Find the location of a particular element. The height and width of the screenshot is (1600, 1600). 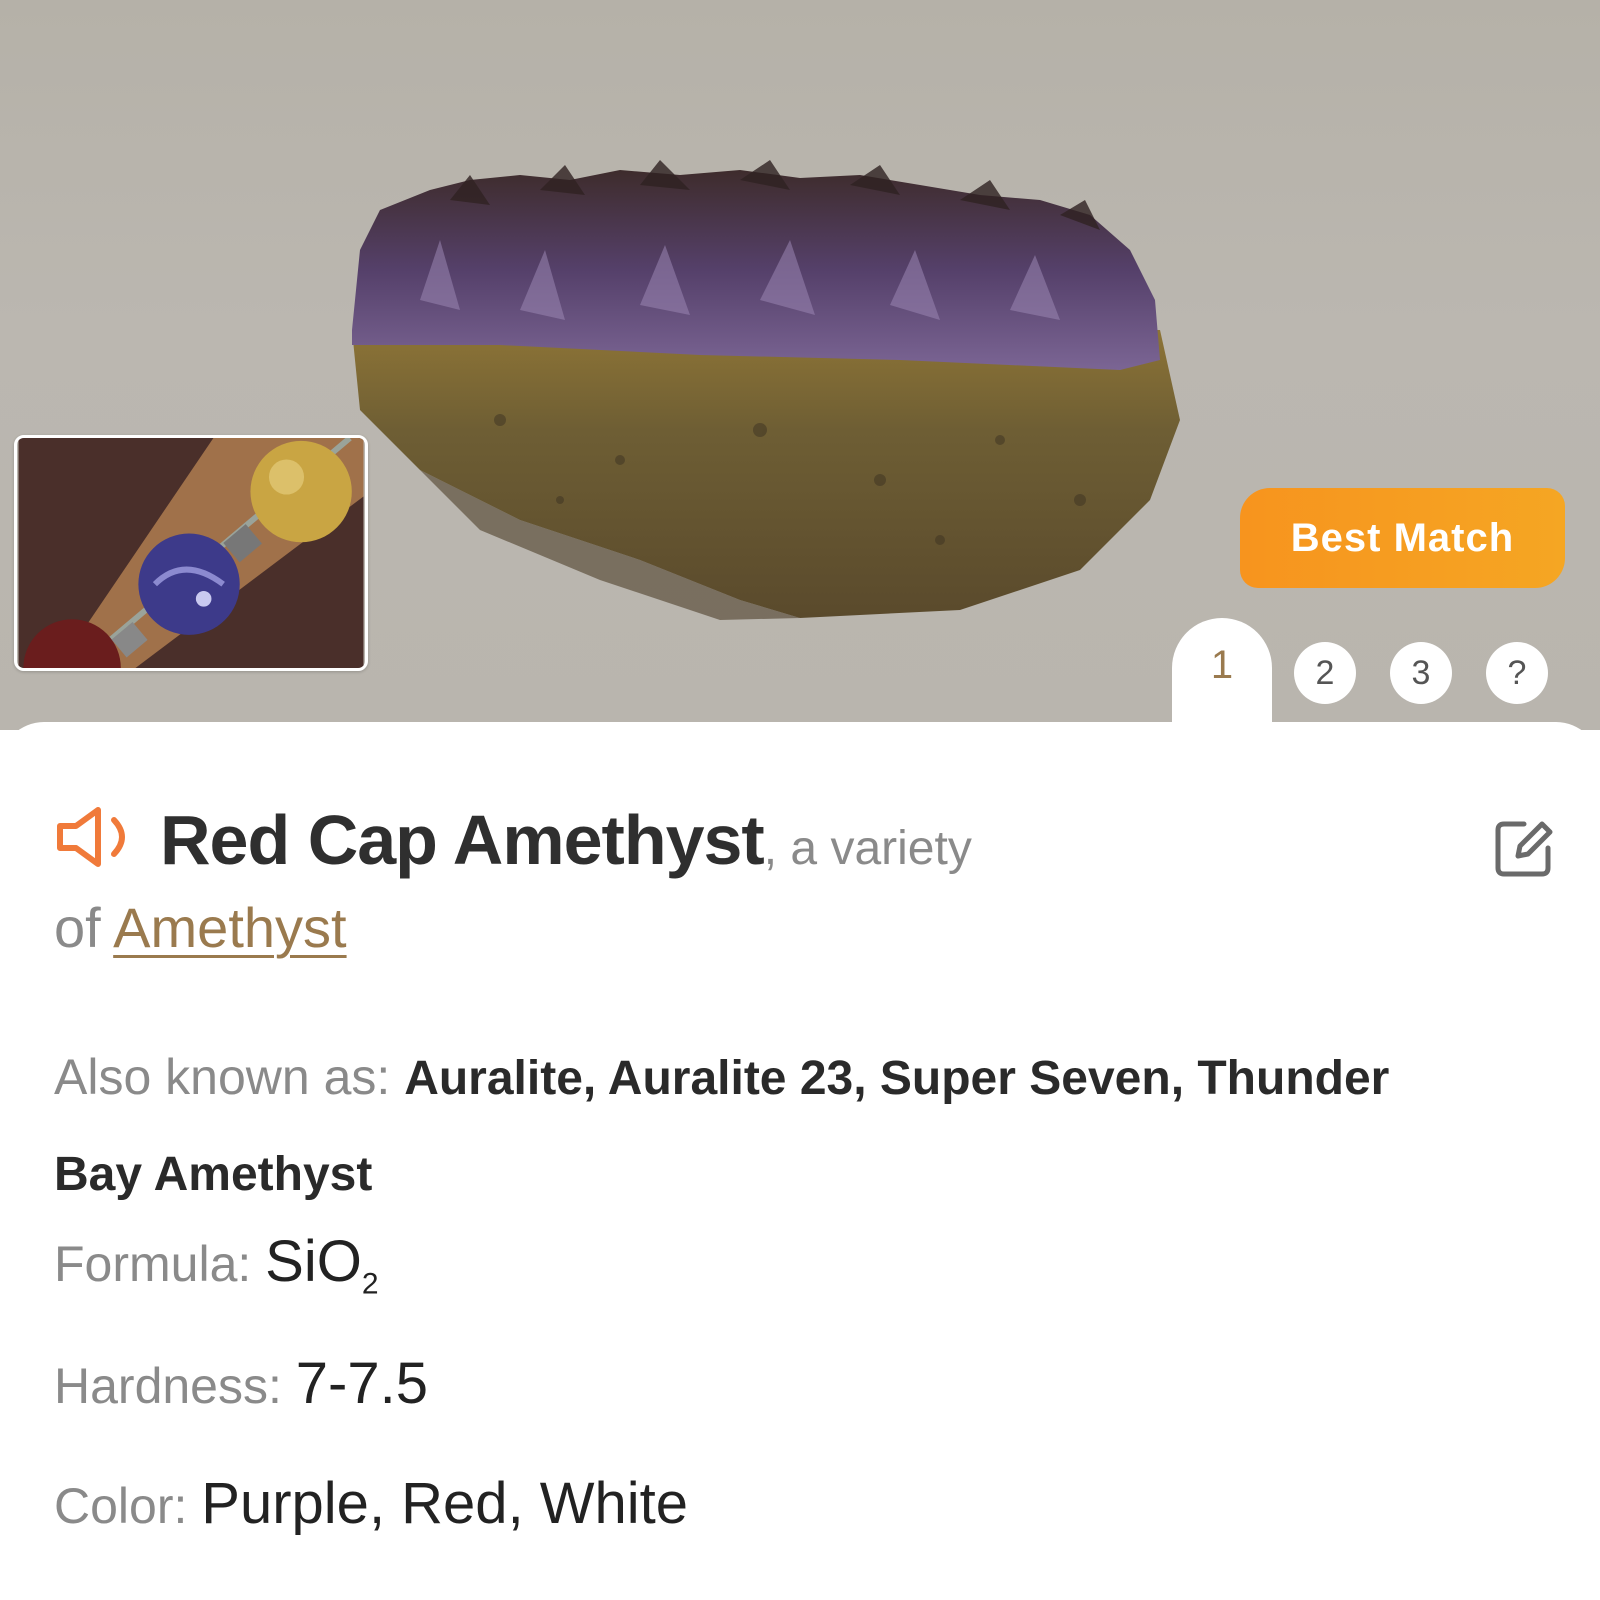

hardness-label: Hardness: is located at coordinates (168, 1386).